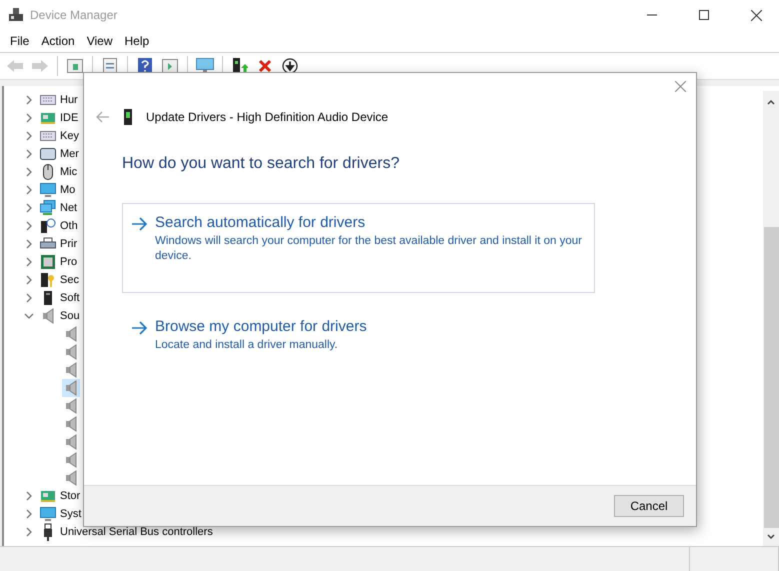 This screenshot has width=779, height=571. Describe the element at coordinates (69, 172) in the screenshot. I see `tree-item-label: Mic` at that location.